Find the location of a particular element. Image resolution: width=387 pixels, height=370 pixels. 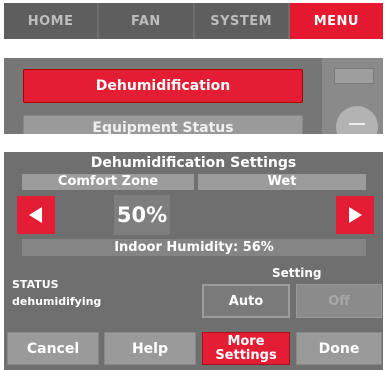

increase-button is located at coordinates (355, 215).